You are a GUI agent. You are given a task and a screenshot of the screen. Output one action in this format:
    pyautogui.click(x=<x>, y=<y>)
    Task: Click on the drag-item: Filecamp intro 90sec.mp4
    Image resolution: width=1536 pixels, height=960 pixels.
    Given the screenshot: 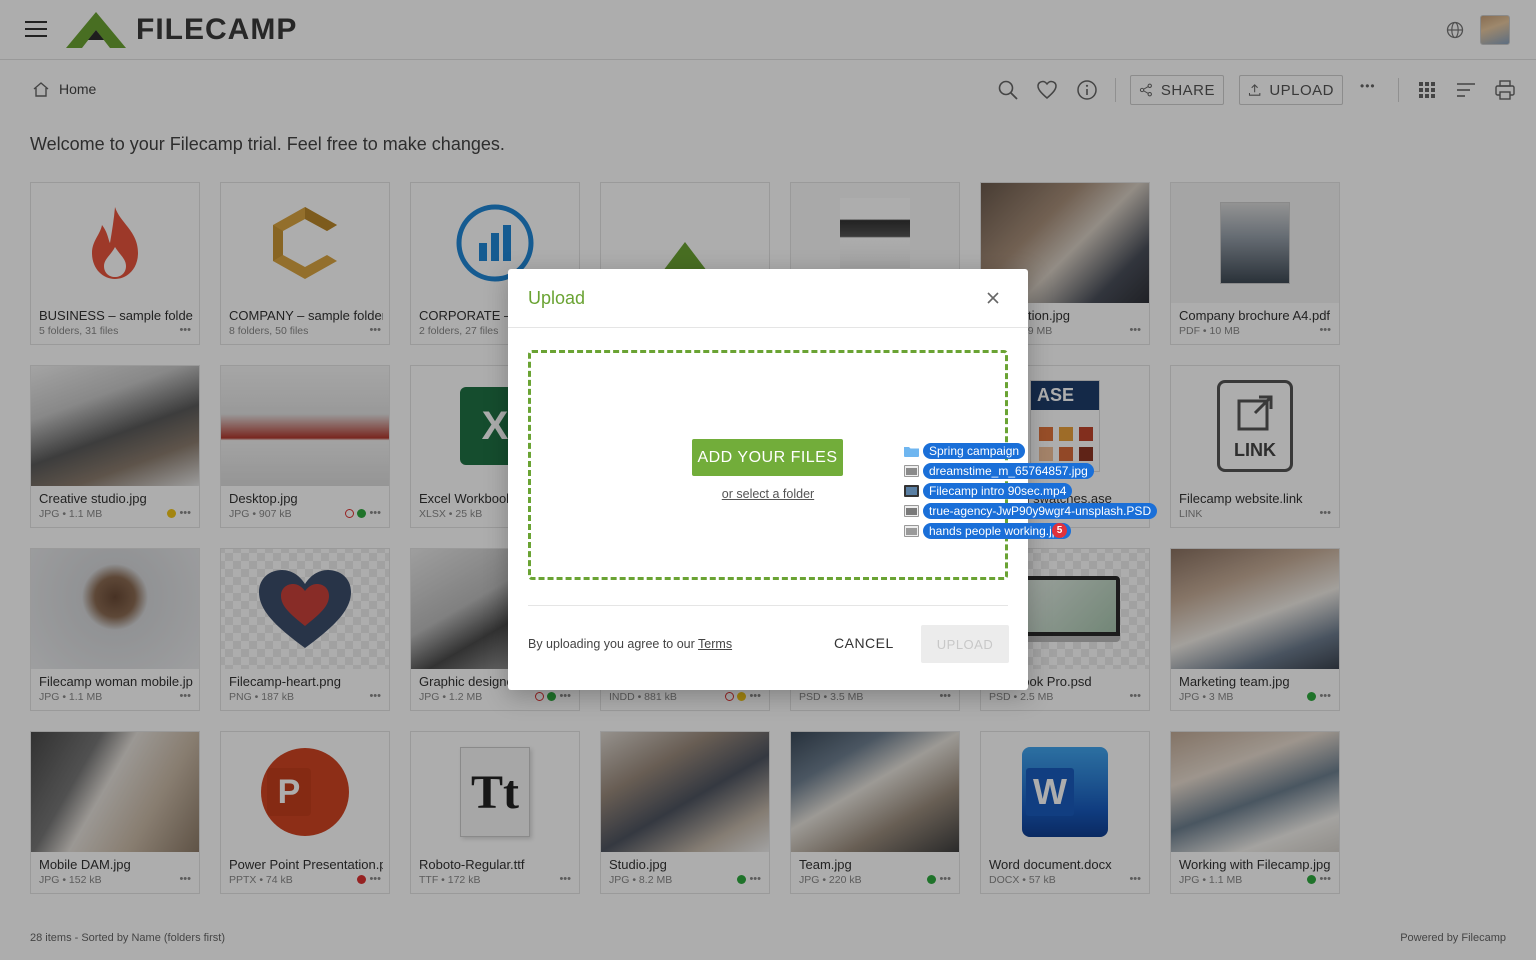 What is the action you would take?
    pyautogui.click(x=988, y=491)
    